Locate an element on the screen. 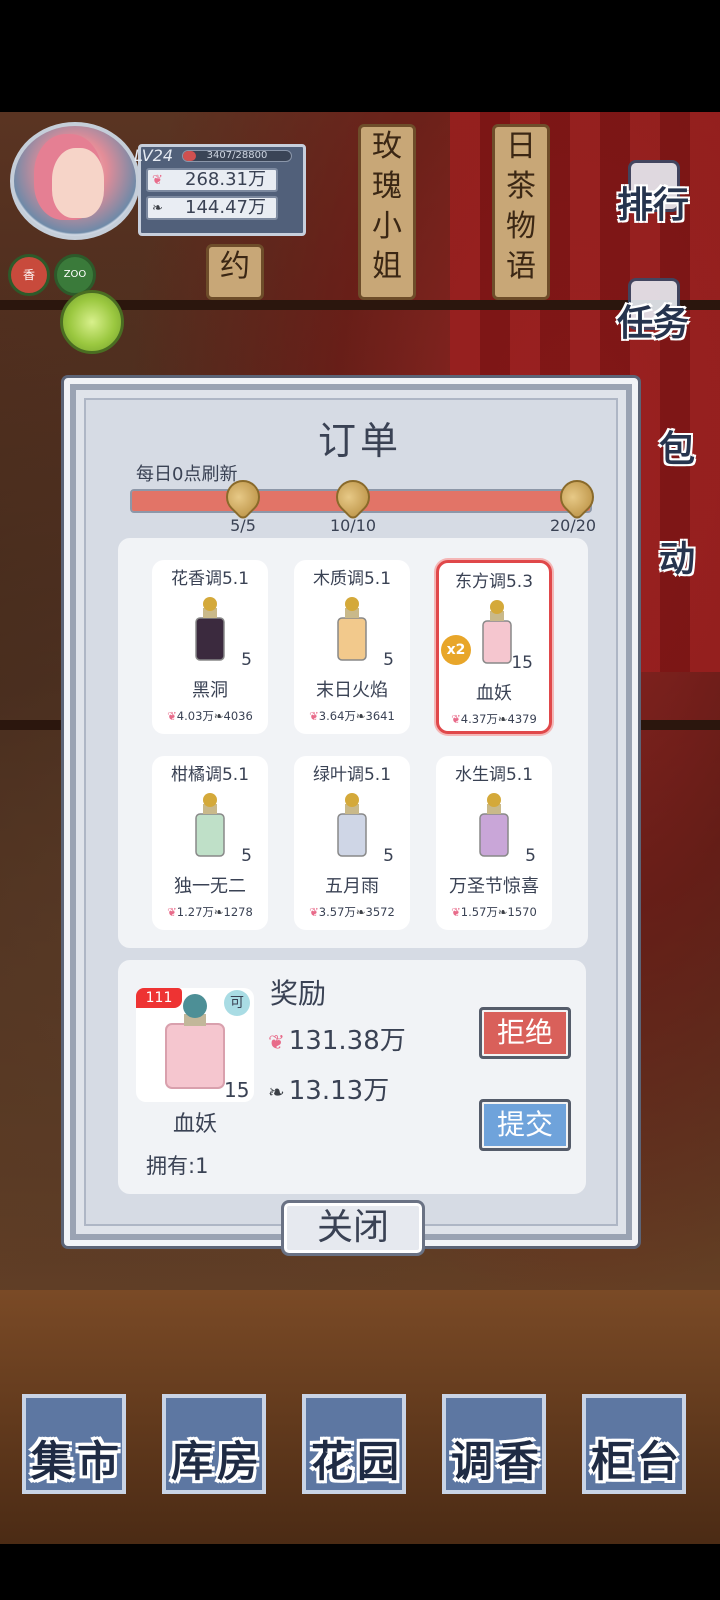  exp-text: 3407/28800 is located at coordinates (237, 155).